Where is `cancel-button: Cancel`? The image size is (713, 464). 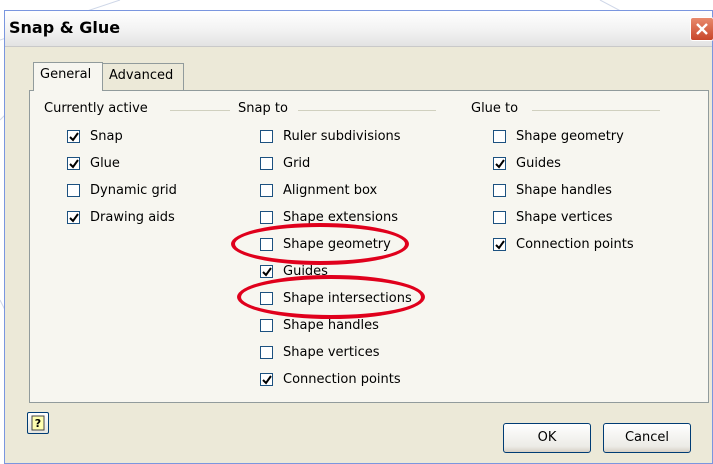 cancel-button: Cancel is located at coordinates (647, 438).